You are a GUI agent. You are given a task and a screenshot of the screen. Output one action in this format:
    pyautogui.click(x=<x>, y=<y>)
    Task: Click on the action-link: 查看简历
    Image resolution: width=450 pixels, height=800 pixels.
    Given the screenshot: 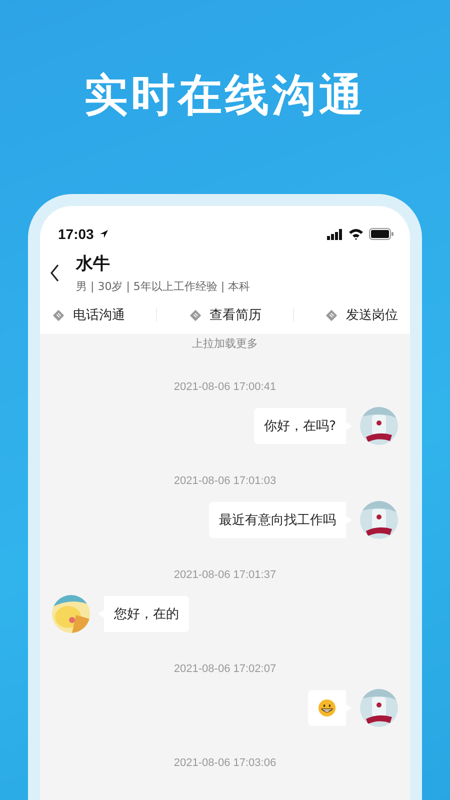 What is the action you would take?
    pyautogui.click(x=236, y=315)
    